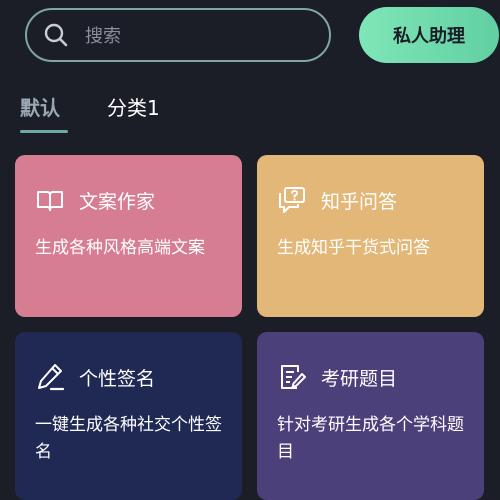  Describe the element at coordinates (178, 35) in the screenshot. I see `search-bar: 搜索` at that location.